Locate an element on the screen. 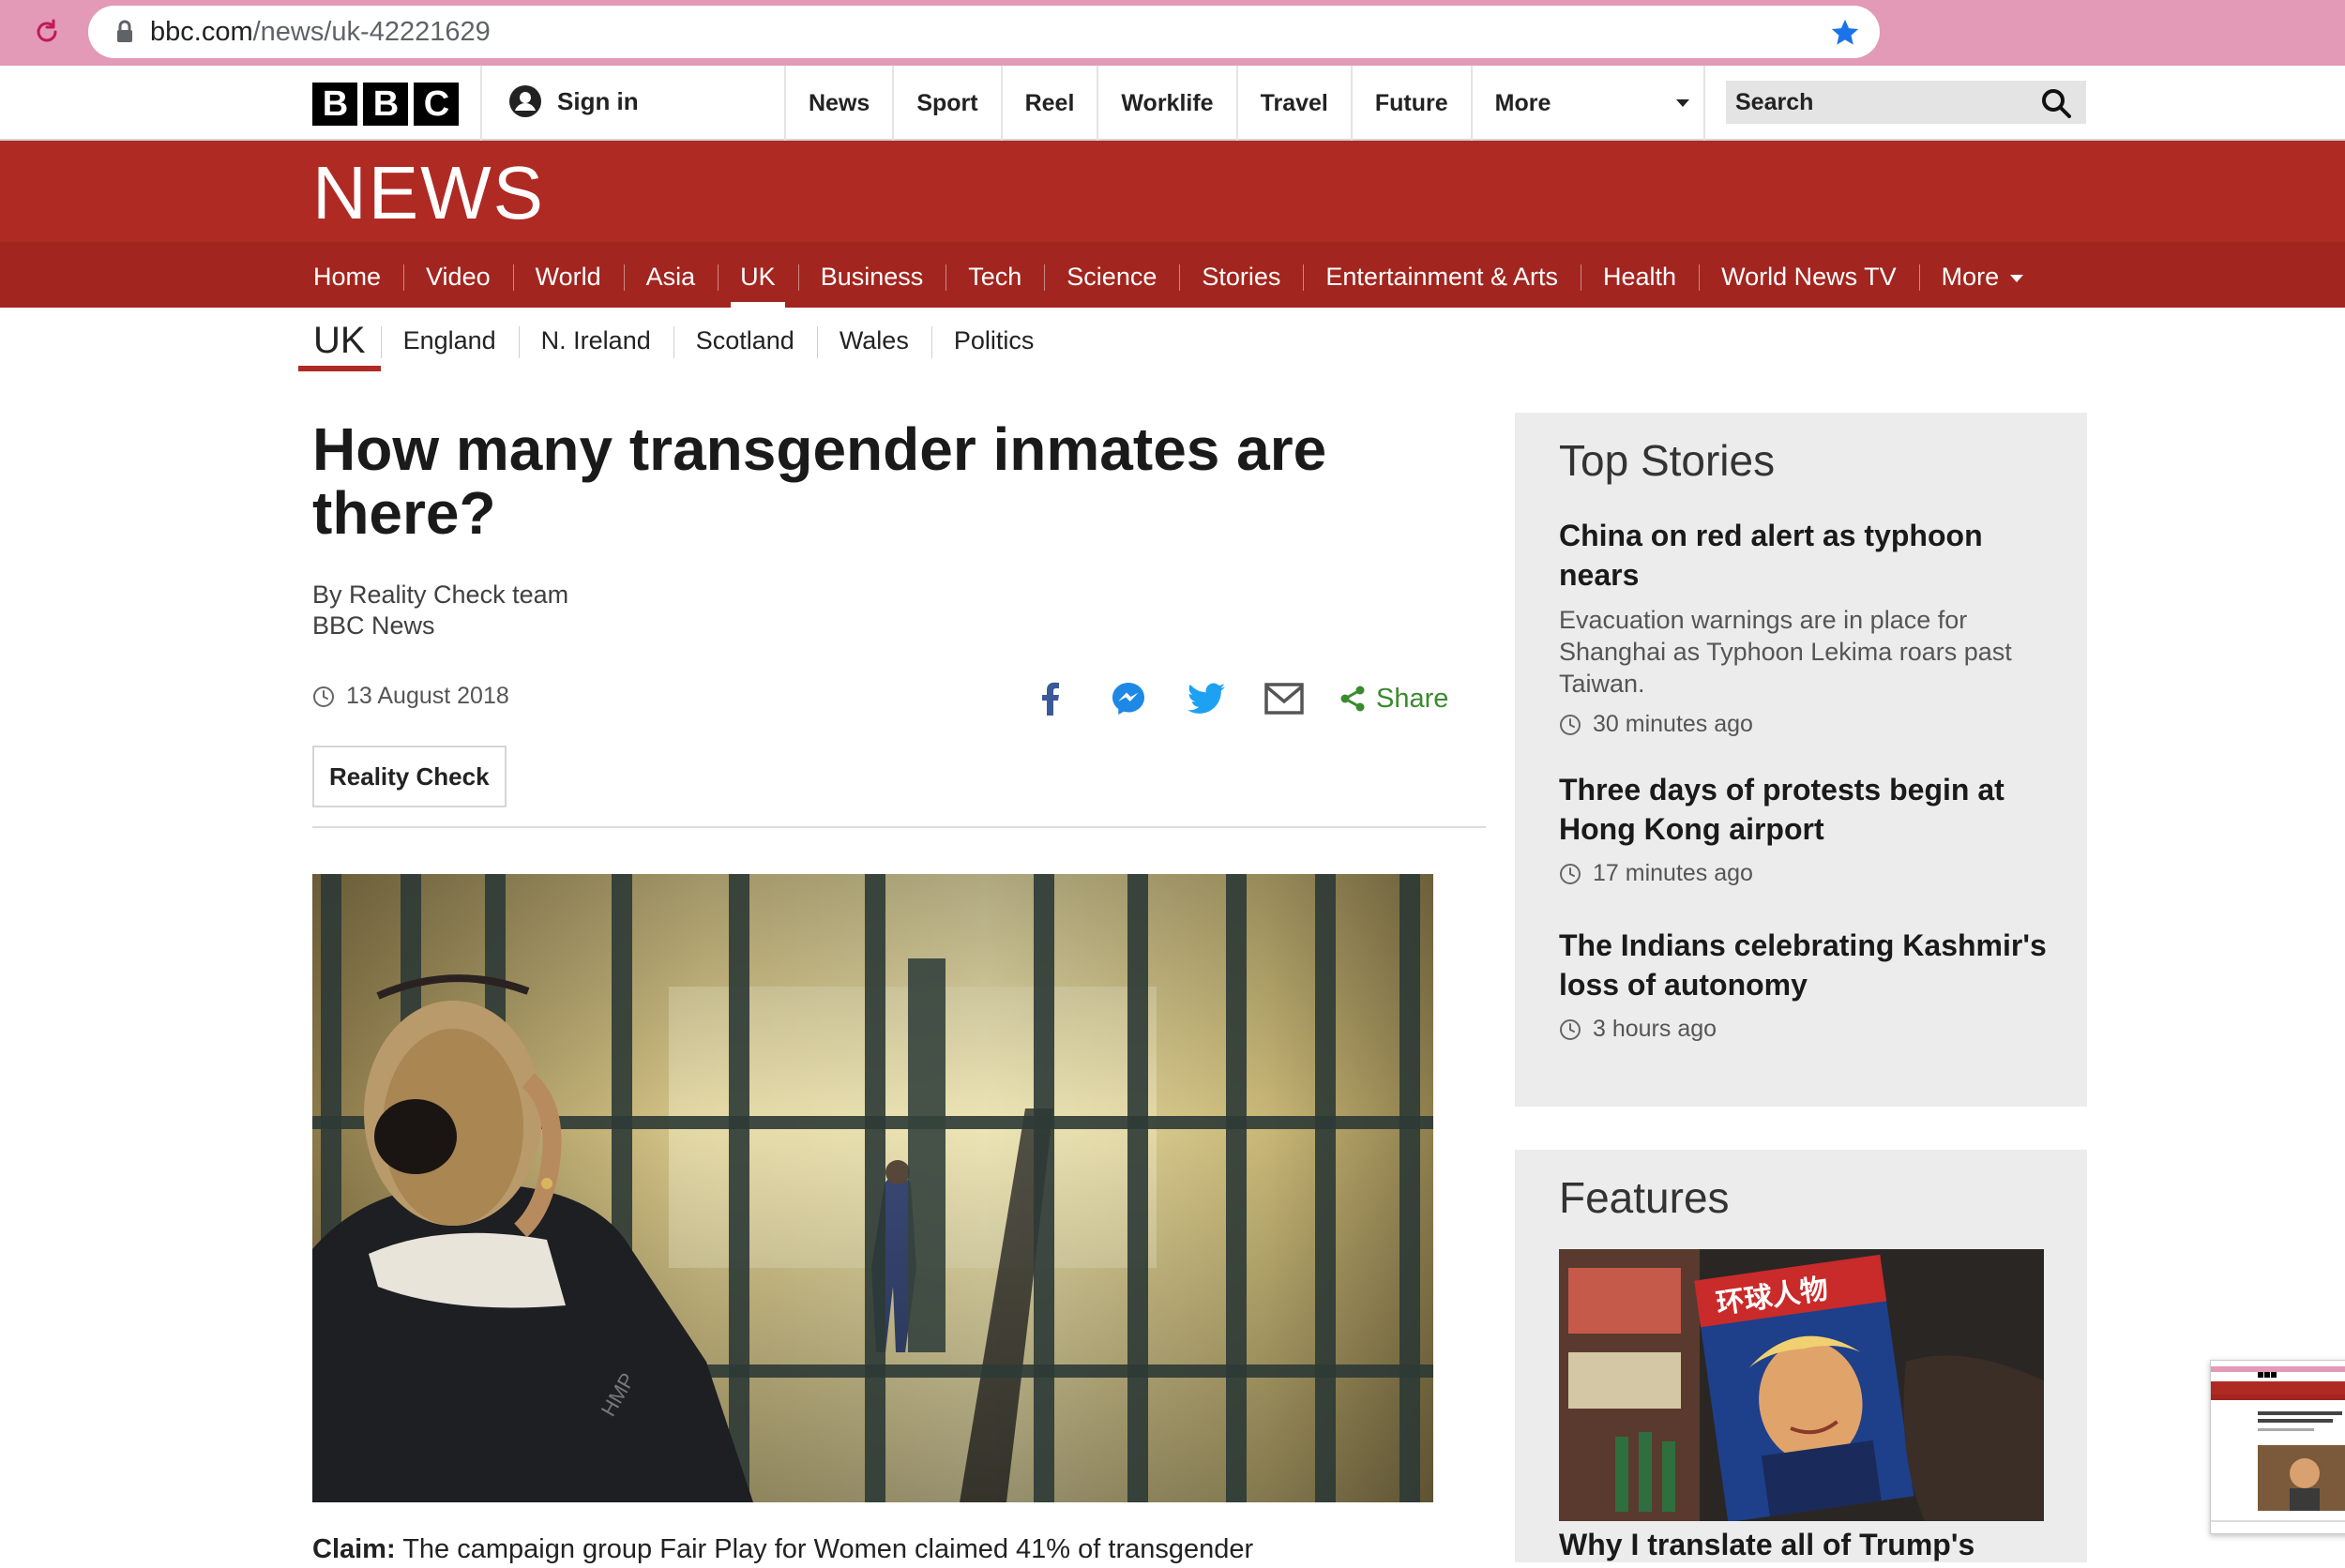 This screenshot has width=2345, height=1568. sign-in-link: Sign in is located at coordinates (573, 101).